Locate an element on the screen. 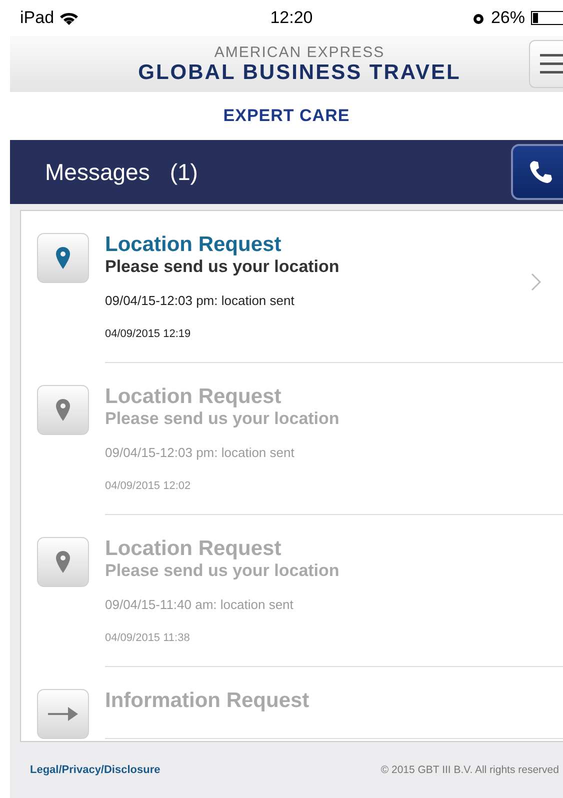  message-title: Information Request is located at coordinates (207, 701).